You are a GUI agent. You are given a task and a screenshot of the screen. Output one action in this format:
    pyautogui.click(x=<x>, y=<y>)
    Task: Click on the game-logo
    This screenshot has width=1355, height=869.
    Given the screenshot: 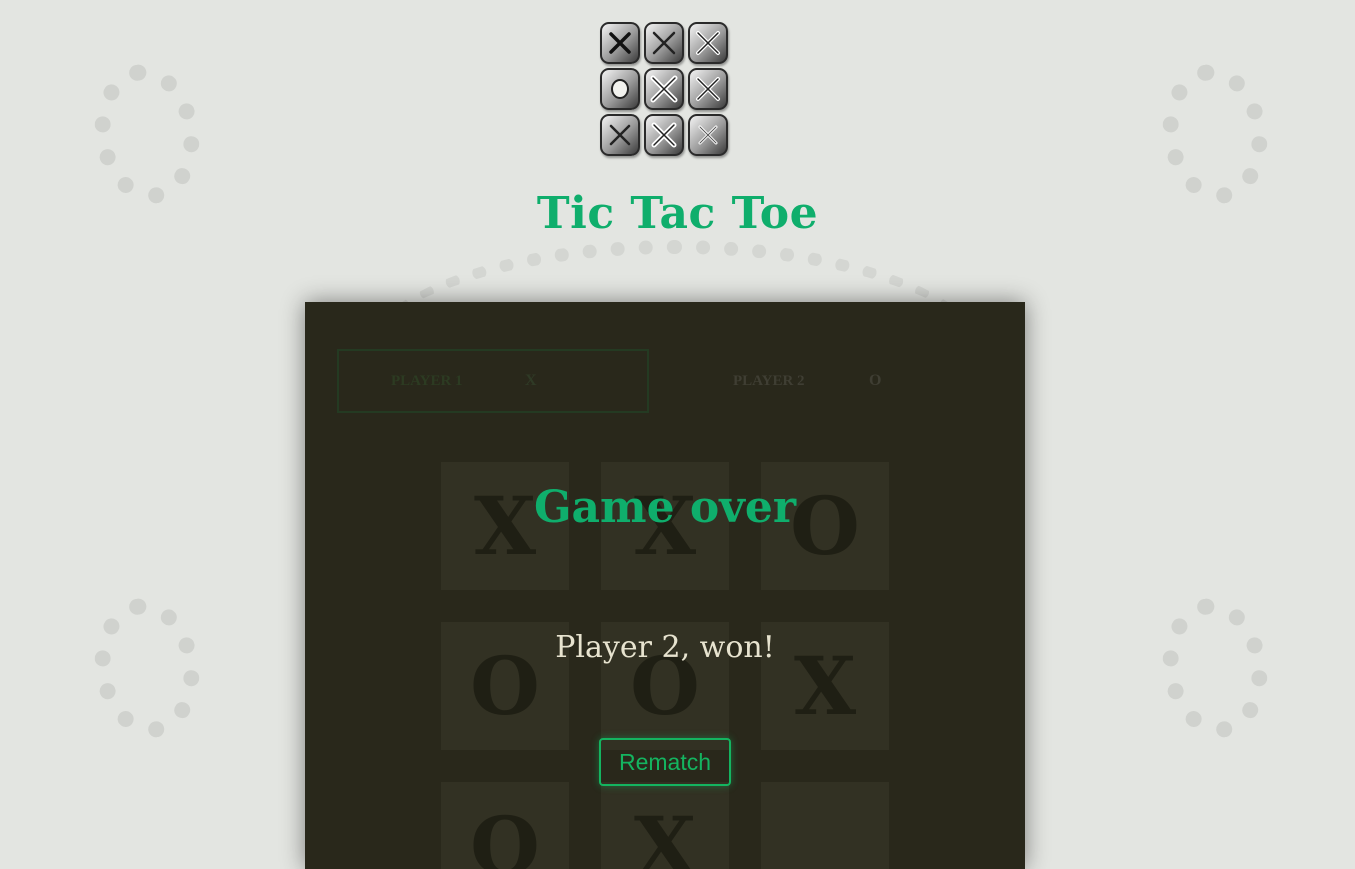 What is the action you would take?
    pyautogui.click(x=665, y=91)
    